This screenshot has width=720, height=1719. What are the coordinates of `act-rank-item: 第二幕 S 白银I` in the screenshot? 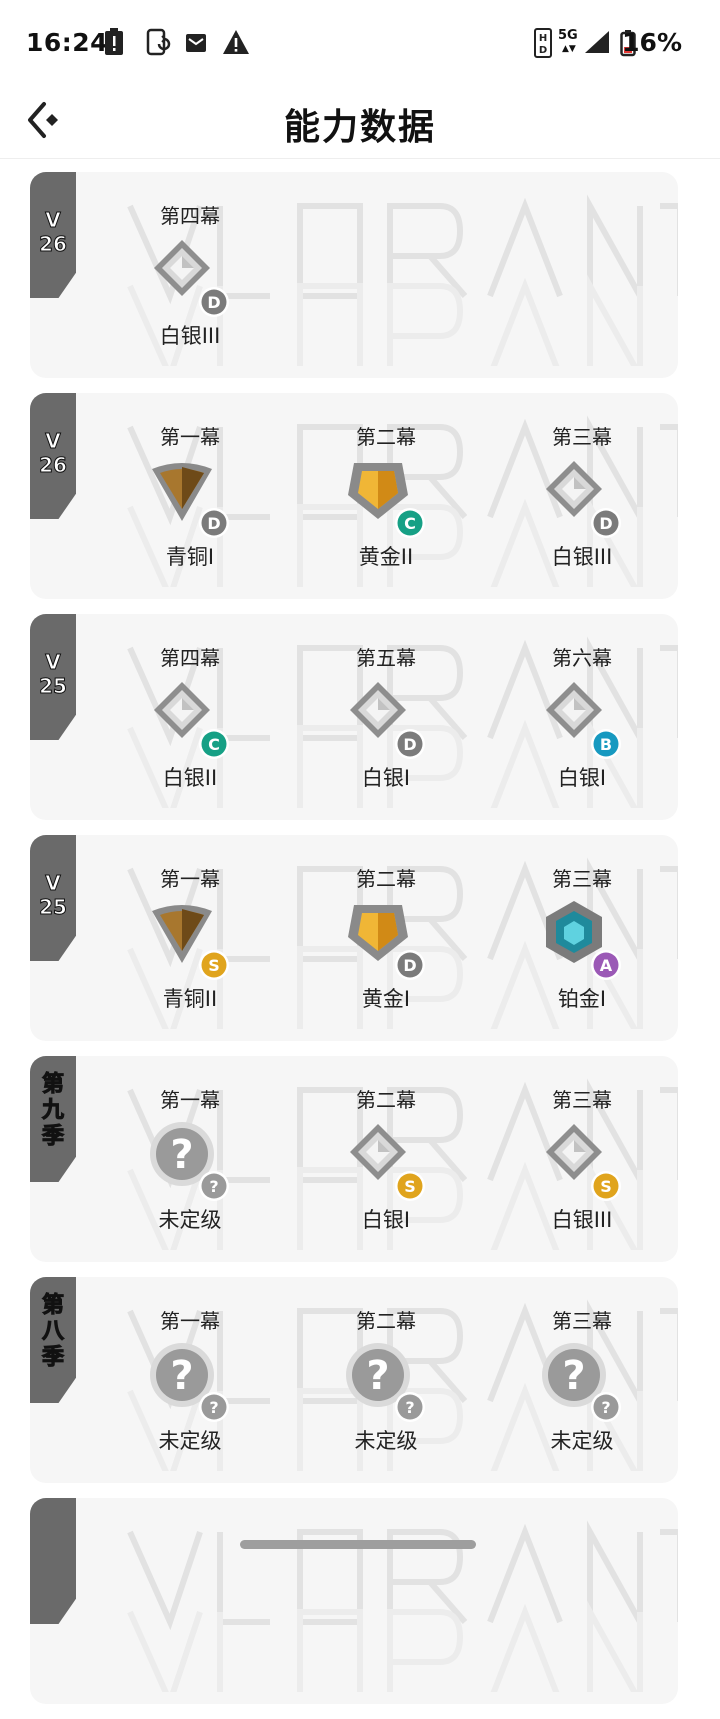 It's located at (414, 1159).